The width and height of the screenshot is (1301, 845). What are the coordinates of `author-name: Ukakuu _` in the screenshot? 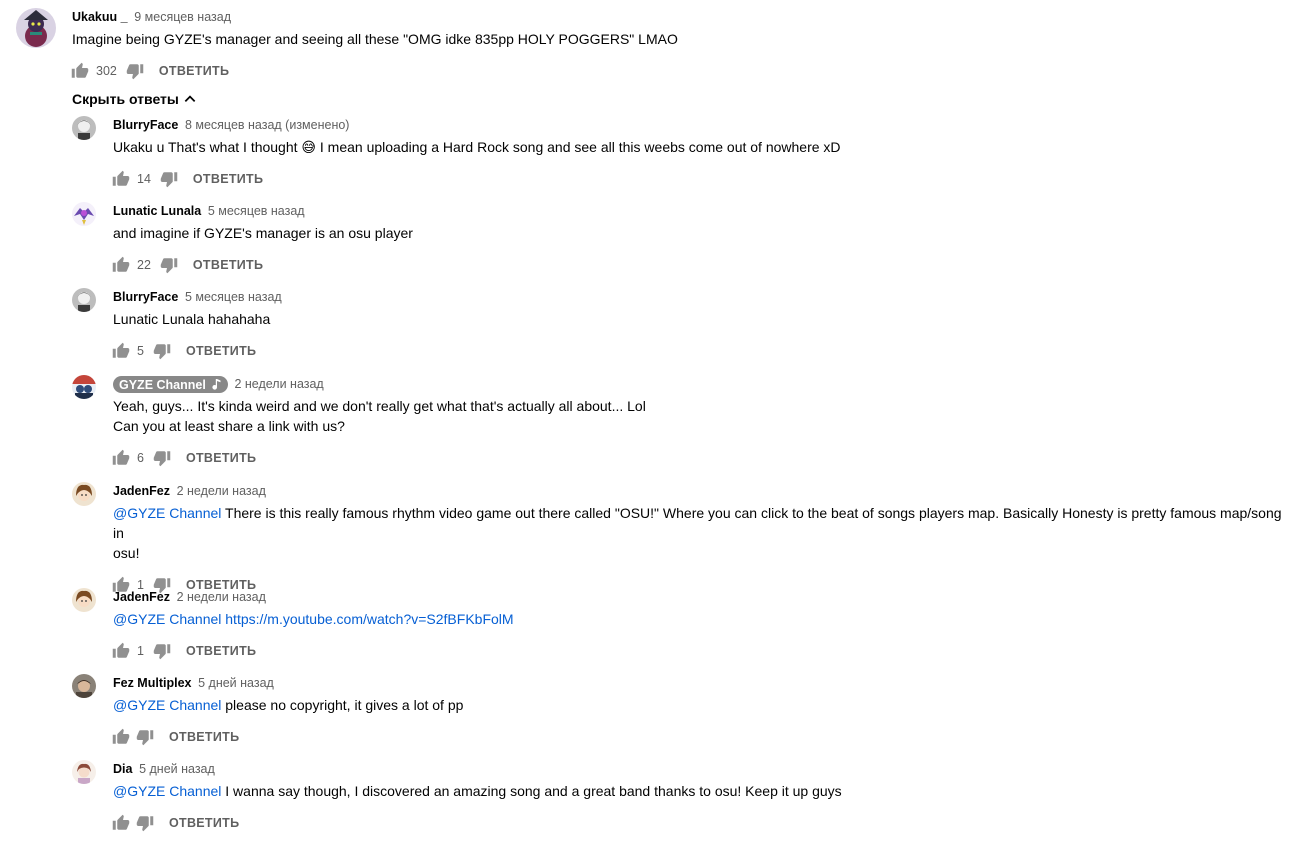 It's located at (100, 17).